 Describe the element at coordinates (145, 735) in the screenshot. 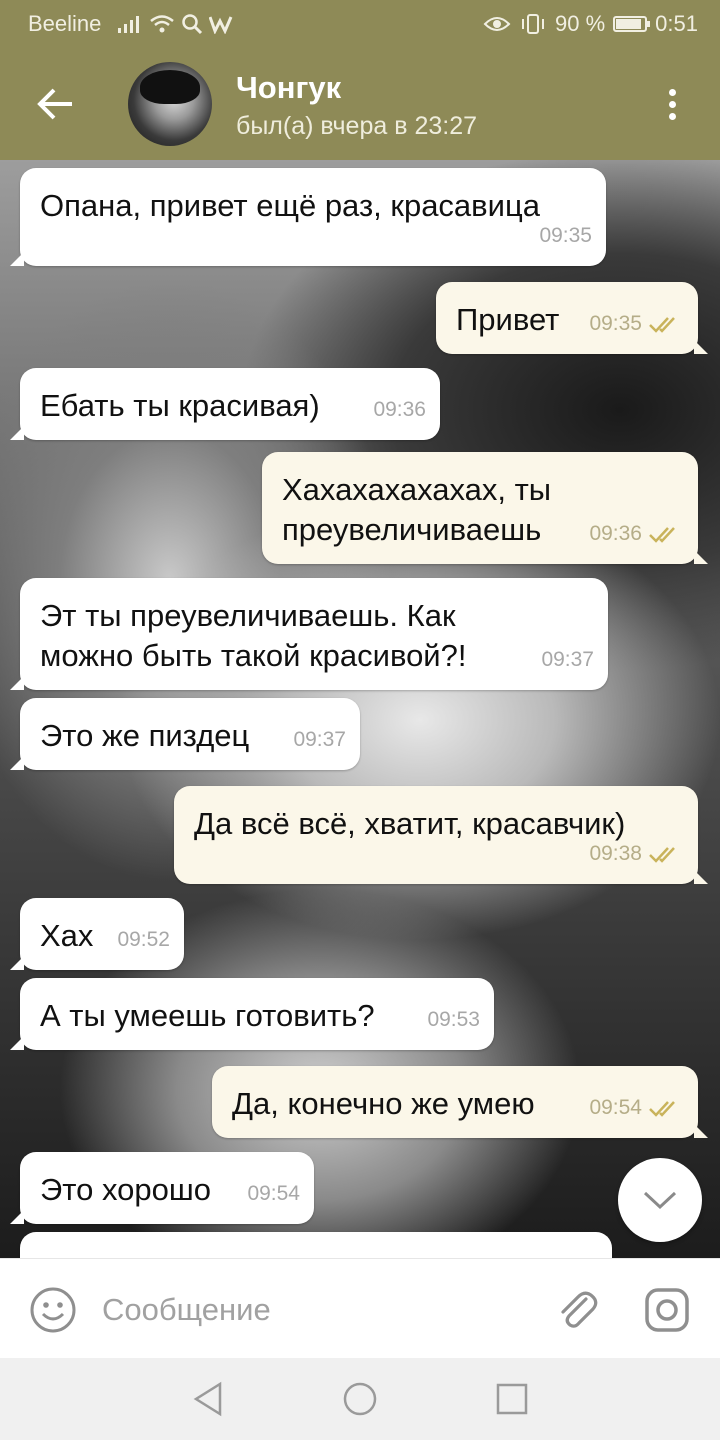

I see `message-text: Это же пиздец` at that location.